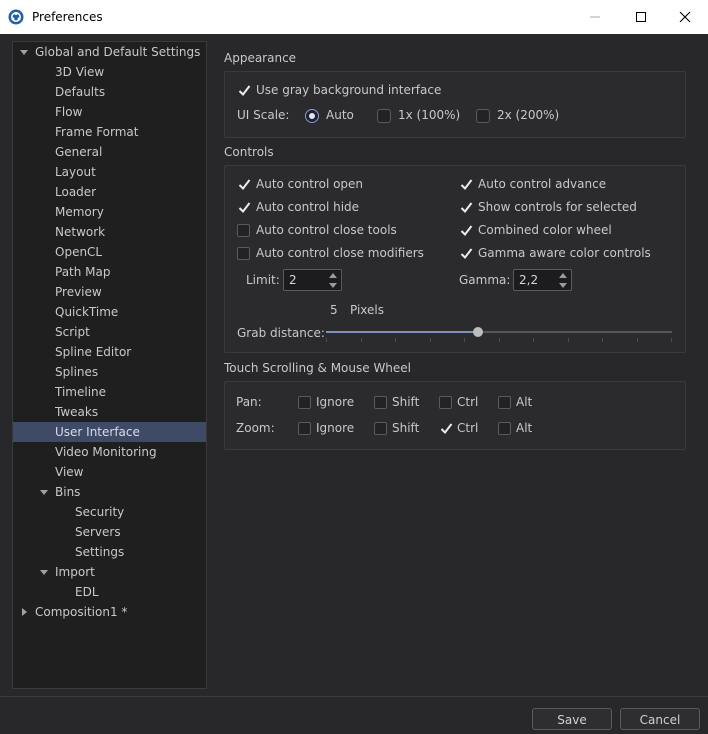 The width and height of the screenshot is (708, 734). I want to click on tree-item: Loader, so click(109, 192).